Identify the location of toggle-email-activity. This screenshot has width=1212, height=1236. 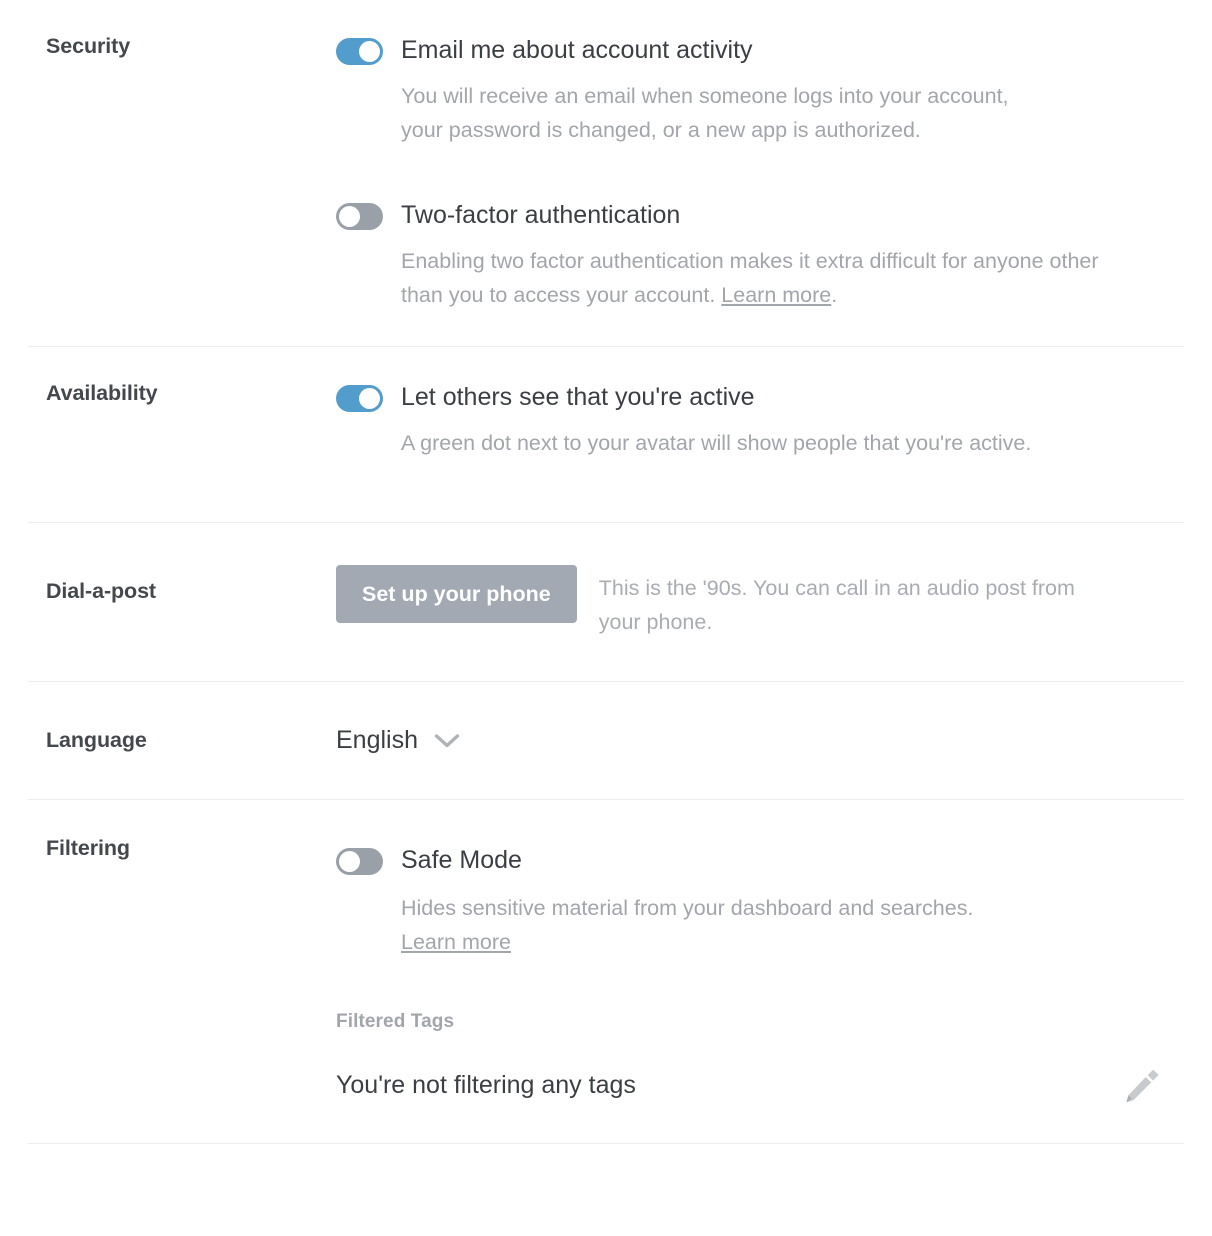
(359, 51).